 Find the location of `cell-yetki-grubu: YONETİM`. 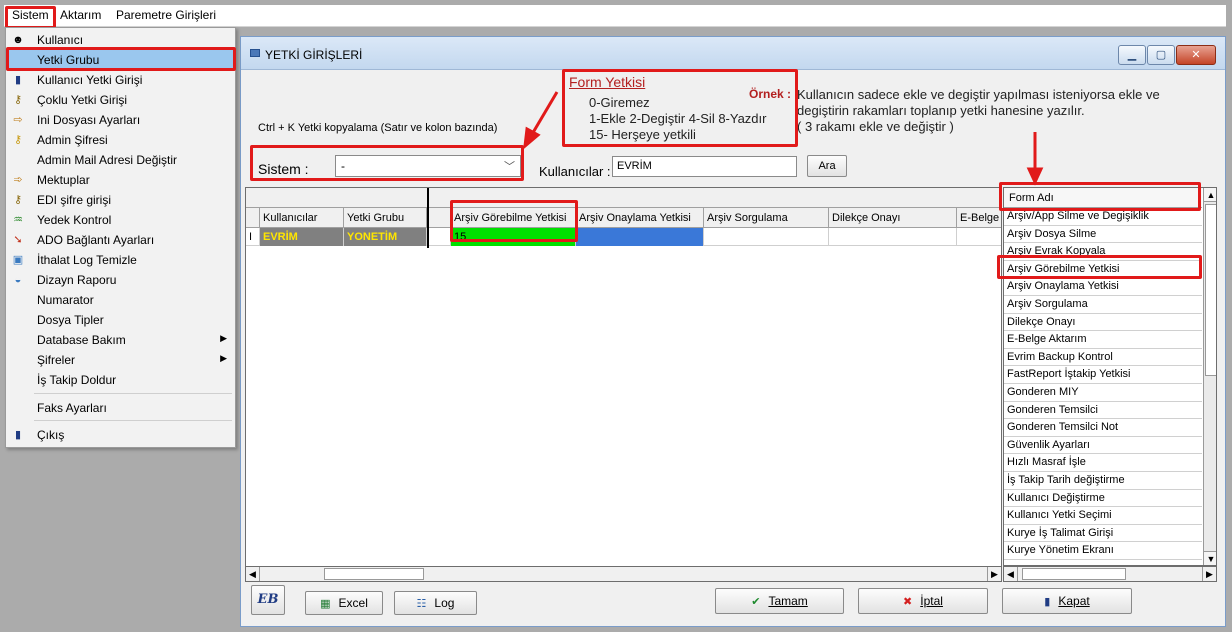

cell-yetki-grubu: YONETİM is located at coordinates (385, 237).